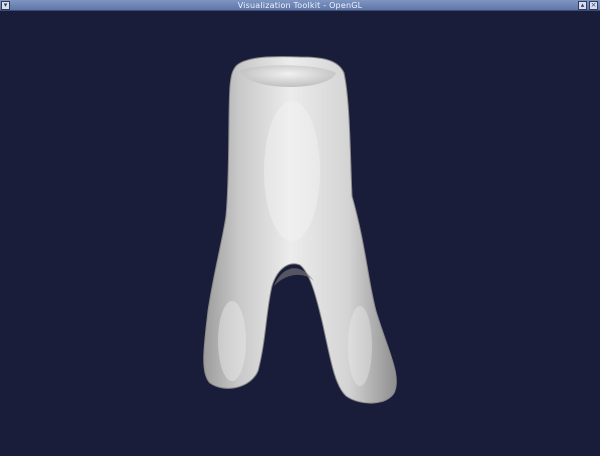 The width and height of the screenshot is (600, 456). I want to click on right-root-highlight, so click(360, 346).